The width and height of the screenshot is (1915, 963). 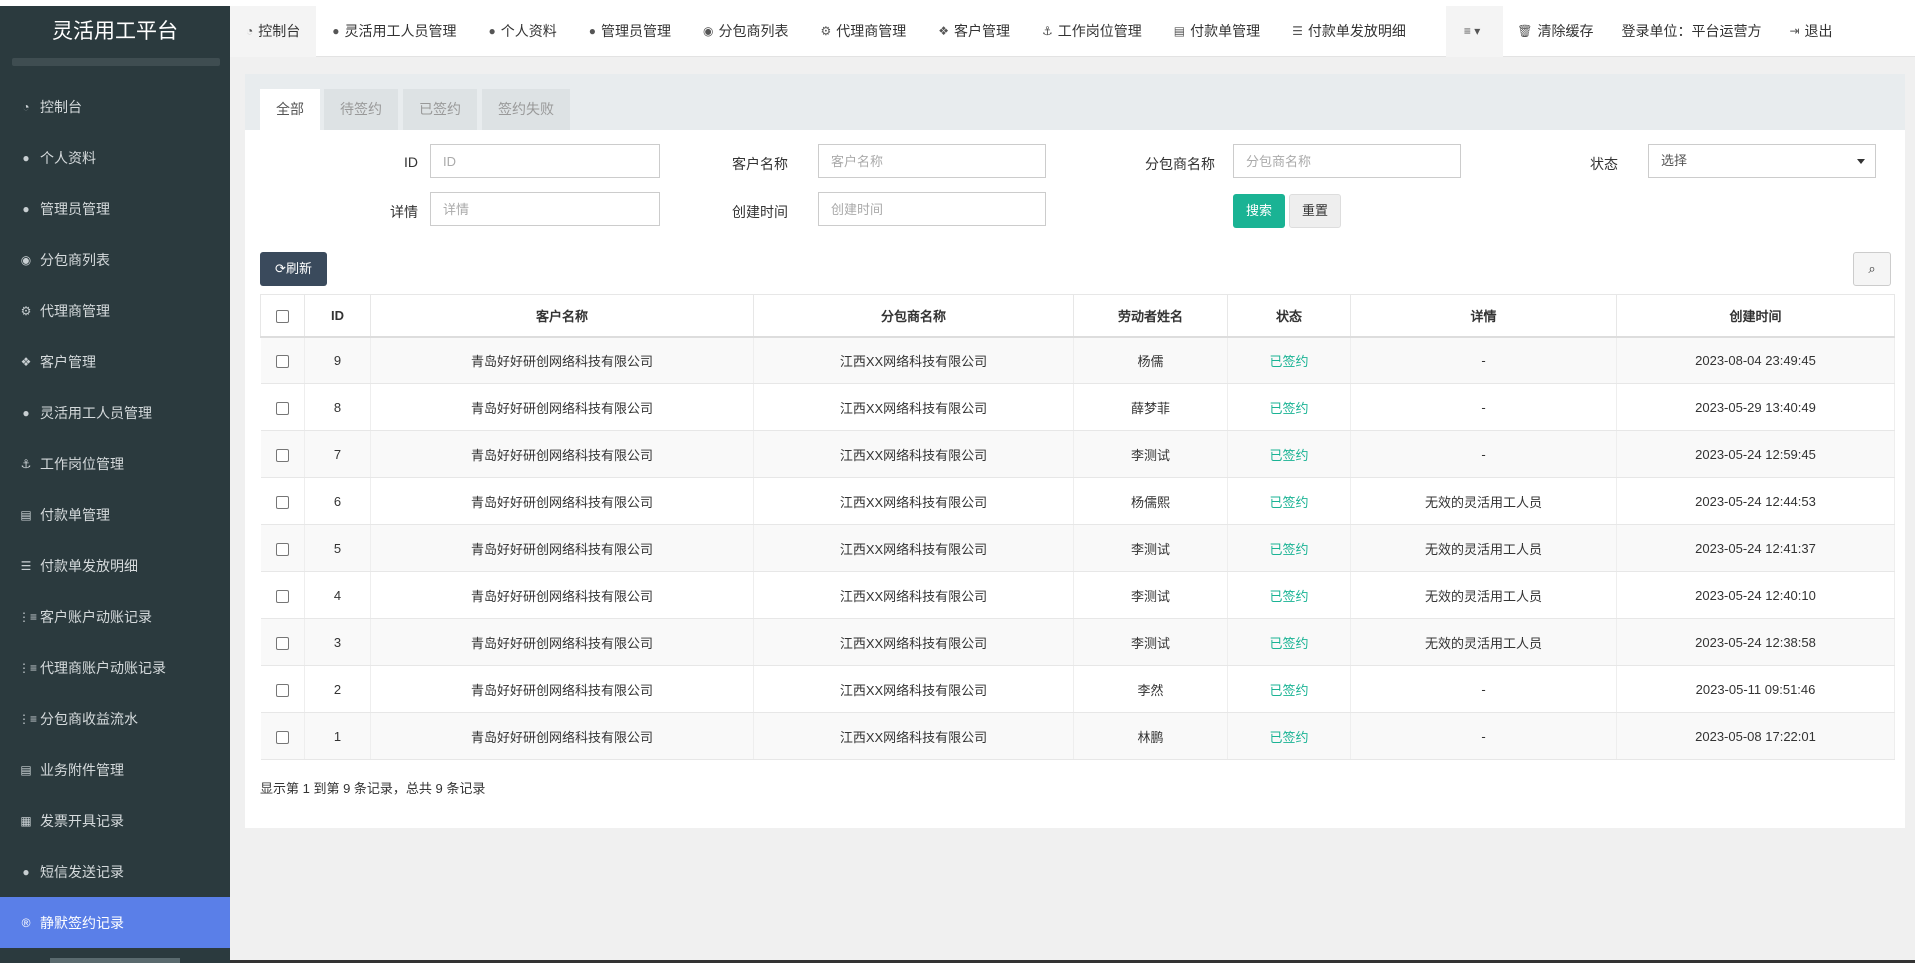 I want to click on created-time-label: 创建时间, so click(x=760, y=212).